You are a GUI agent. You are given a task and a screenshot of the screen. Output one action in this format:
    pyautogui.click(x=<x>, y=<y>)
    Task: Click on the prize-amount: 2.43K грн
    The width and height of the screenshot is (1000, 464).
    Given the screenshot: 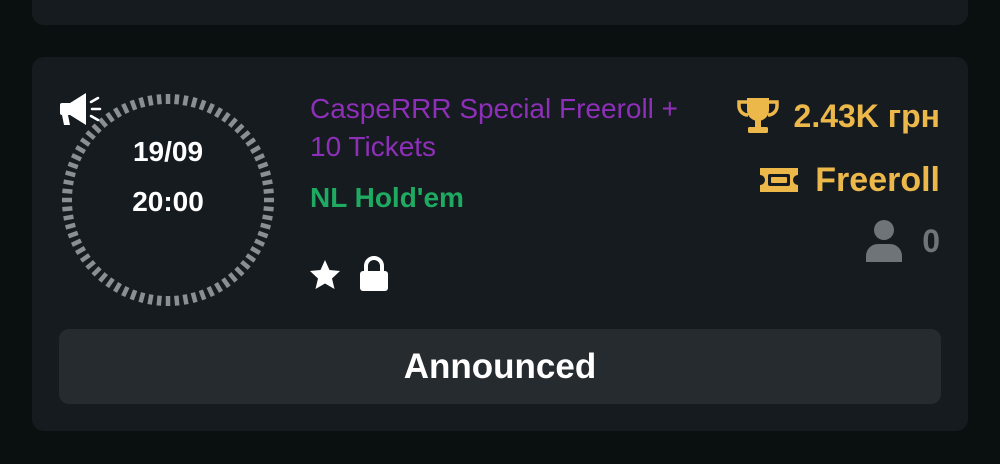 What is the action you would take?
    pyautogui.click(x=866, y=115)
    